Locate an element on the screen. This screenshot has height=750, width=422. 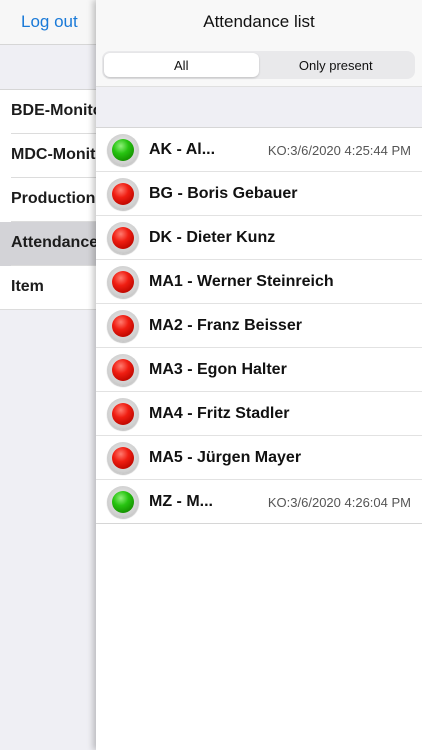
side-menu-item-attendance: Attendance is located at coordinates (55, 244).